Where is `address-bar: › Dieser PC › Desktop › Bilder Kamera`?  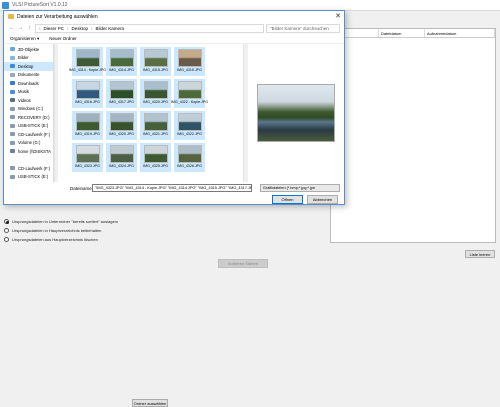 address-bar: › Dieser PC › Desktop › Bilder Kamera is located at coordinates (149, 28).